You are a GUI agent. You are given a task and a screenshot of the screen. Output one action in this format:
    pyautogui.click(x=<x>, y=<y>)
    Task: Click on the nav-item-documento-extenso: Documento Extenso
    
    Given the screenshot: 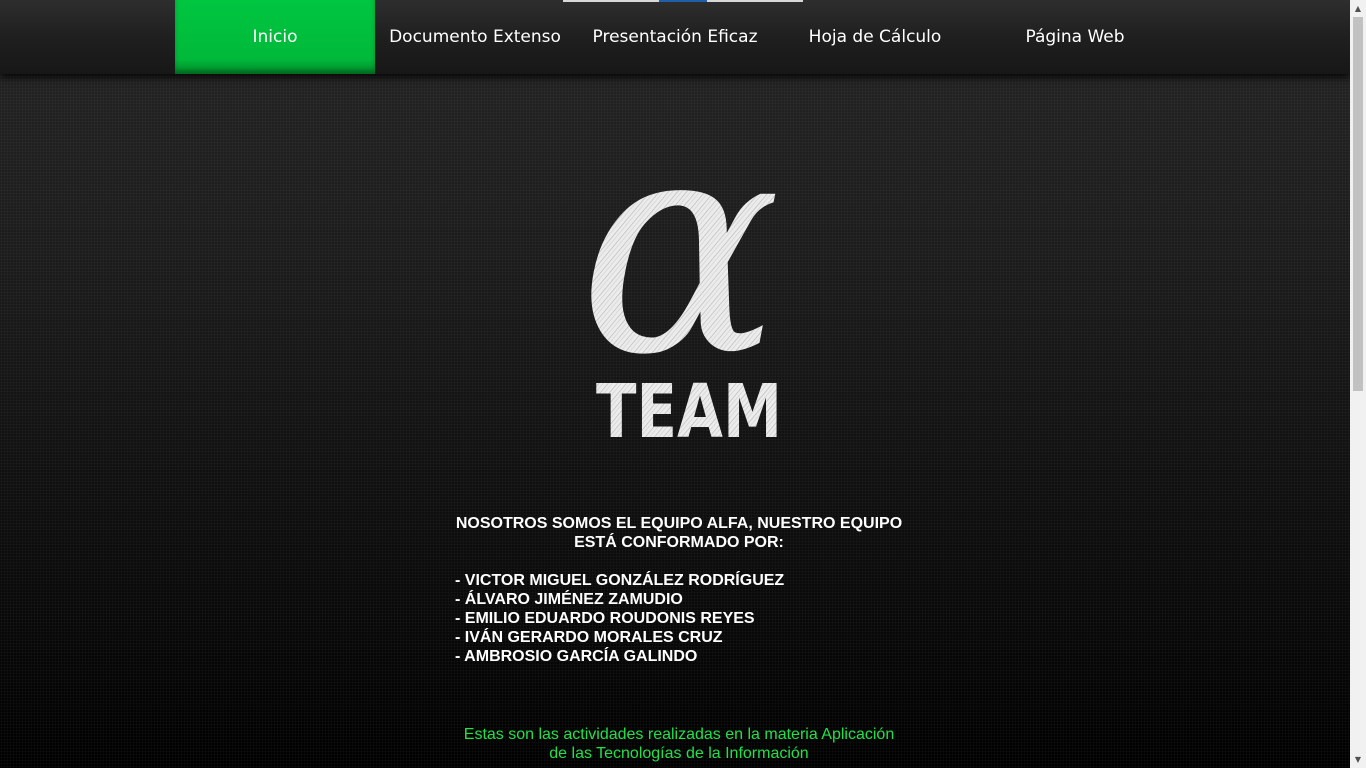 What is the action you would take?
    pyautogui.click(x=475, y=37)
    